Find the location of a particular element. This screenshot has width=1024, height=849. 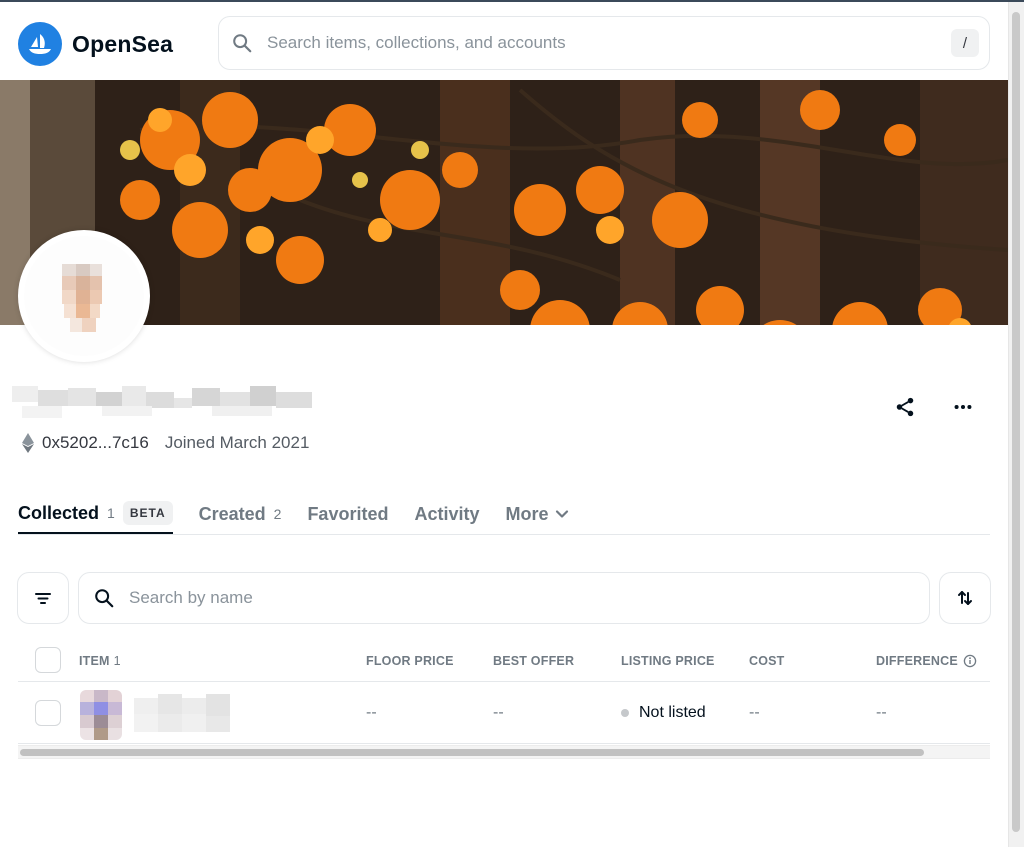

tab-label: Favorited is located at coordinates (348, 513).